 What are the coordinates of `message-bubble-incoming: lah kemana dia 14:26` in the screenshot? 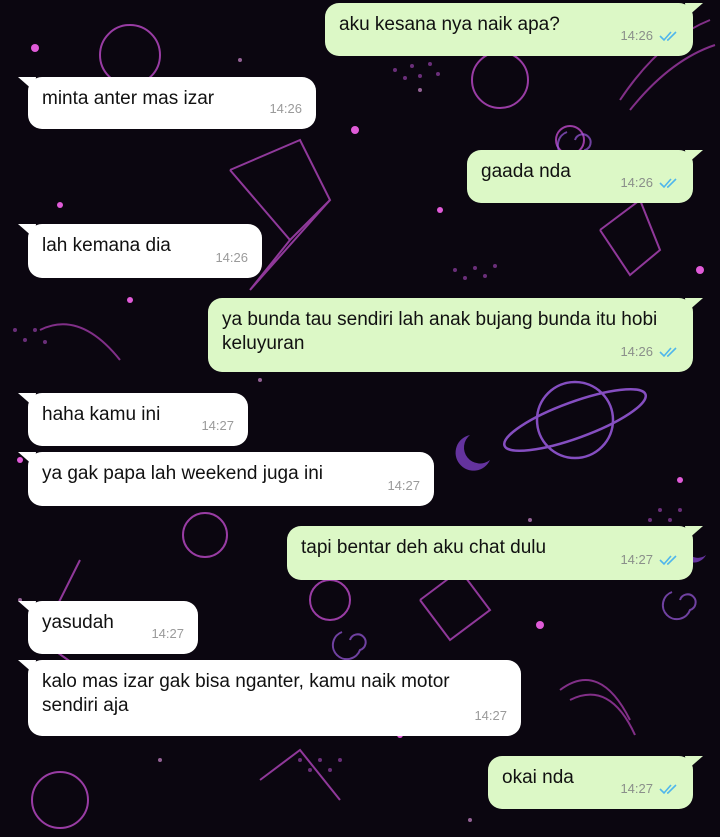 It's located at (140, 251).